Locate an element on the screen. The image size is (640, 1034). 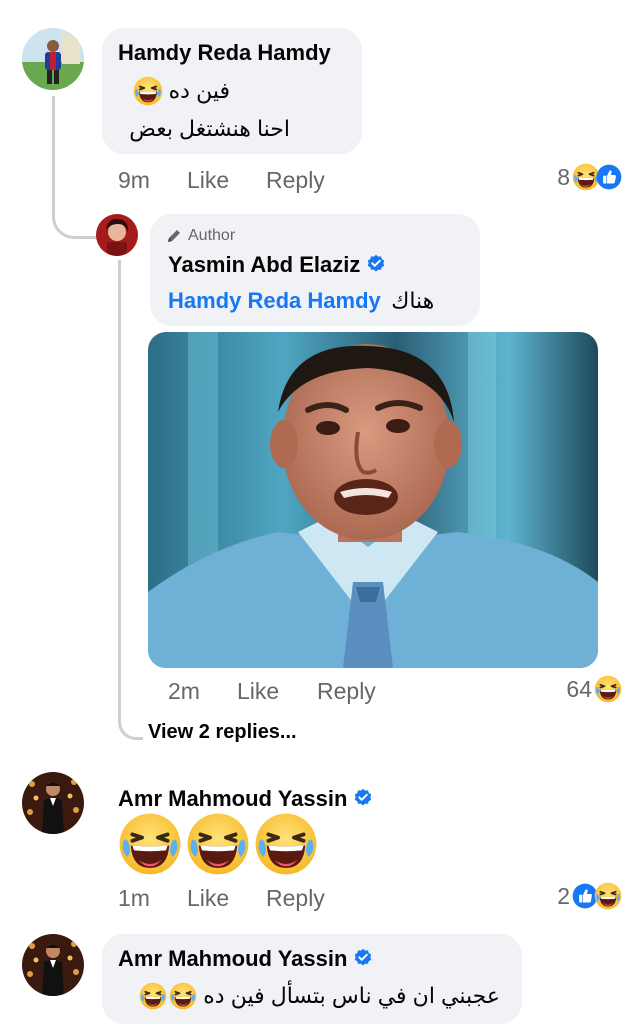
reaction-summary: 8 is located at coordinates (589, 177).